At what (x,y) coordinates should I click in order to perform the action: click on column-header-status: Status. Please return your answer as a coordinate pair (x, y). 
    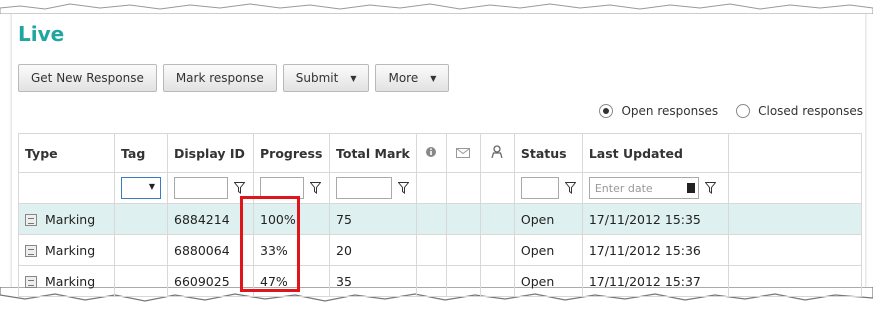
    Looking at the image, I should click on (548, 153).